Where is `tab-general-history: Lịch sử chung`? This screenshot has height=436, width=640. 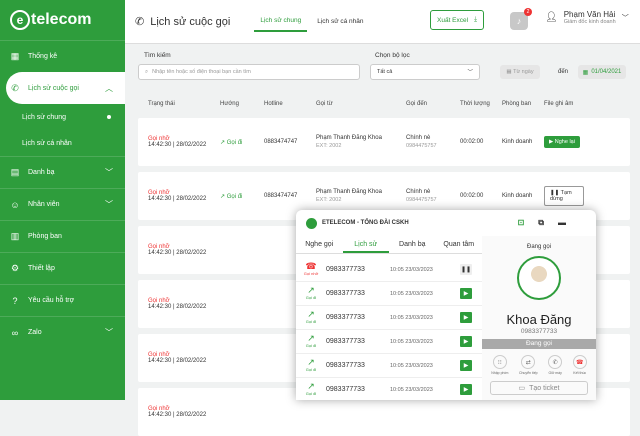
tab-general-history: Lịch sử chung is located at coordinates (281, 21).